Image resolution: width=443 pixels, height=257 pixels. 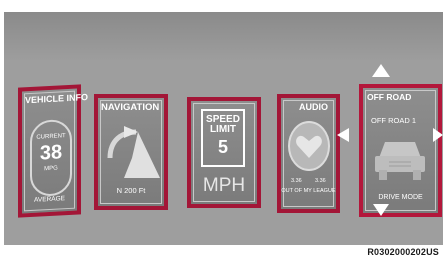 I want to click on vehicle-info-card: VEHICLE INFO CURRENT 38 MPG AVERAGE, so click(x=53, y=151).